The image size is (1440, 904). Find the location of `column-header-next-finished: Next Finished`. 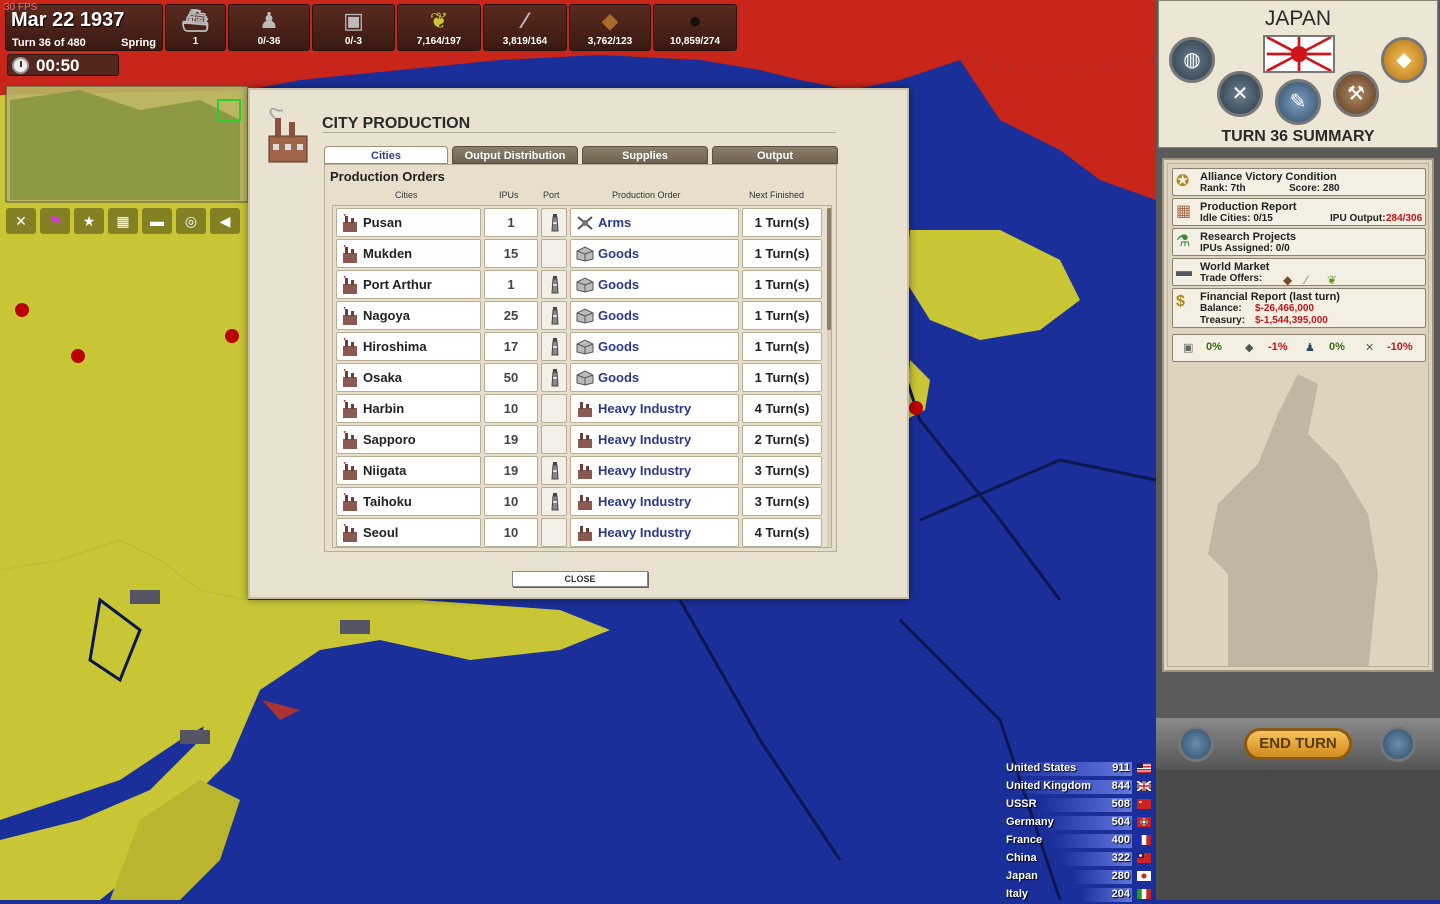

column-header-next-finished: Next Finished is located at coordinates (777, 195).